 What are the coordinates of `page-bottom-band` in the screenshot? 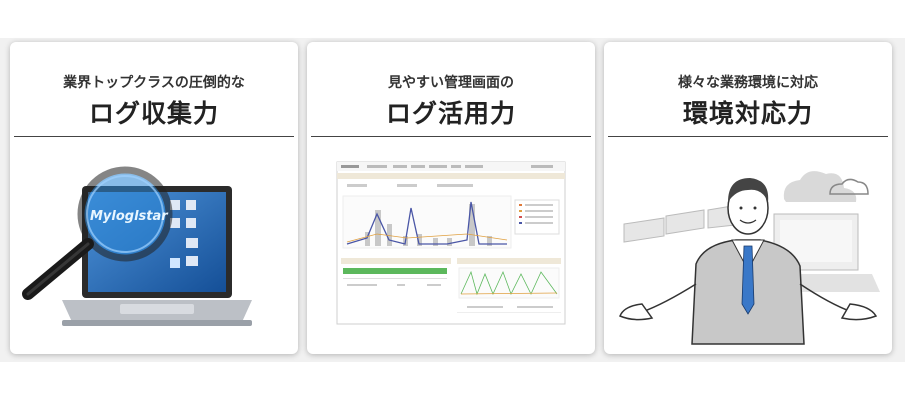 It's located at (452, 381).